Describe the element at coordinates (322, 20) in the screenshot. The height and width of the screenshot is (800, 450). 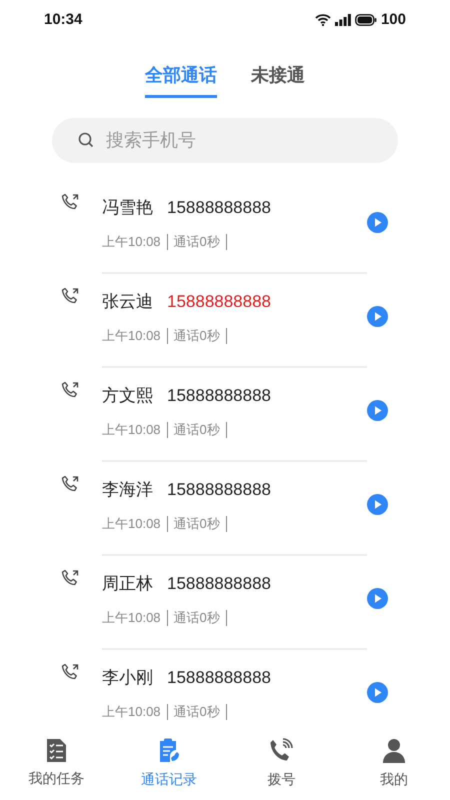
I see `wifi-icon` at that location.